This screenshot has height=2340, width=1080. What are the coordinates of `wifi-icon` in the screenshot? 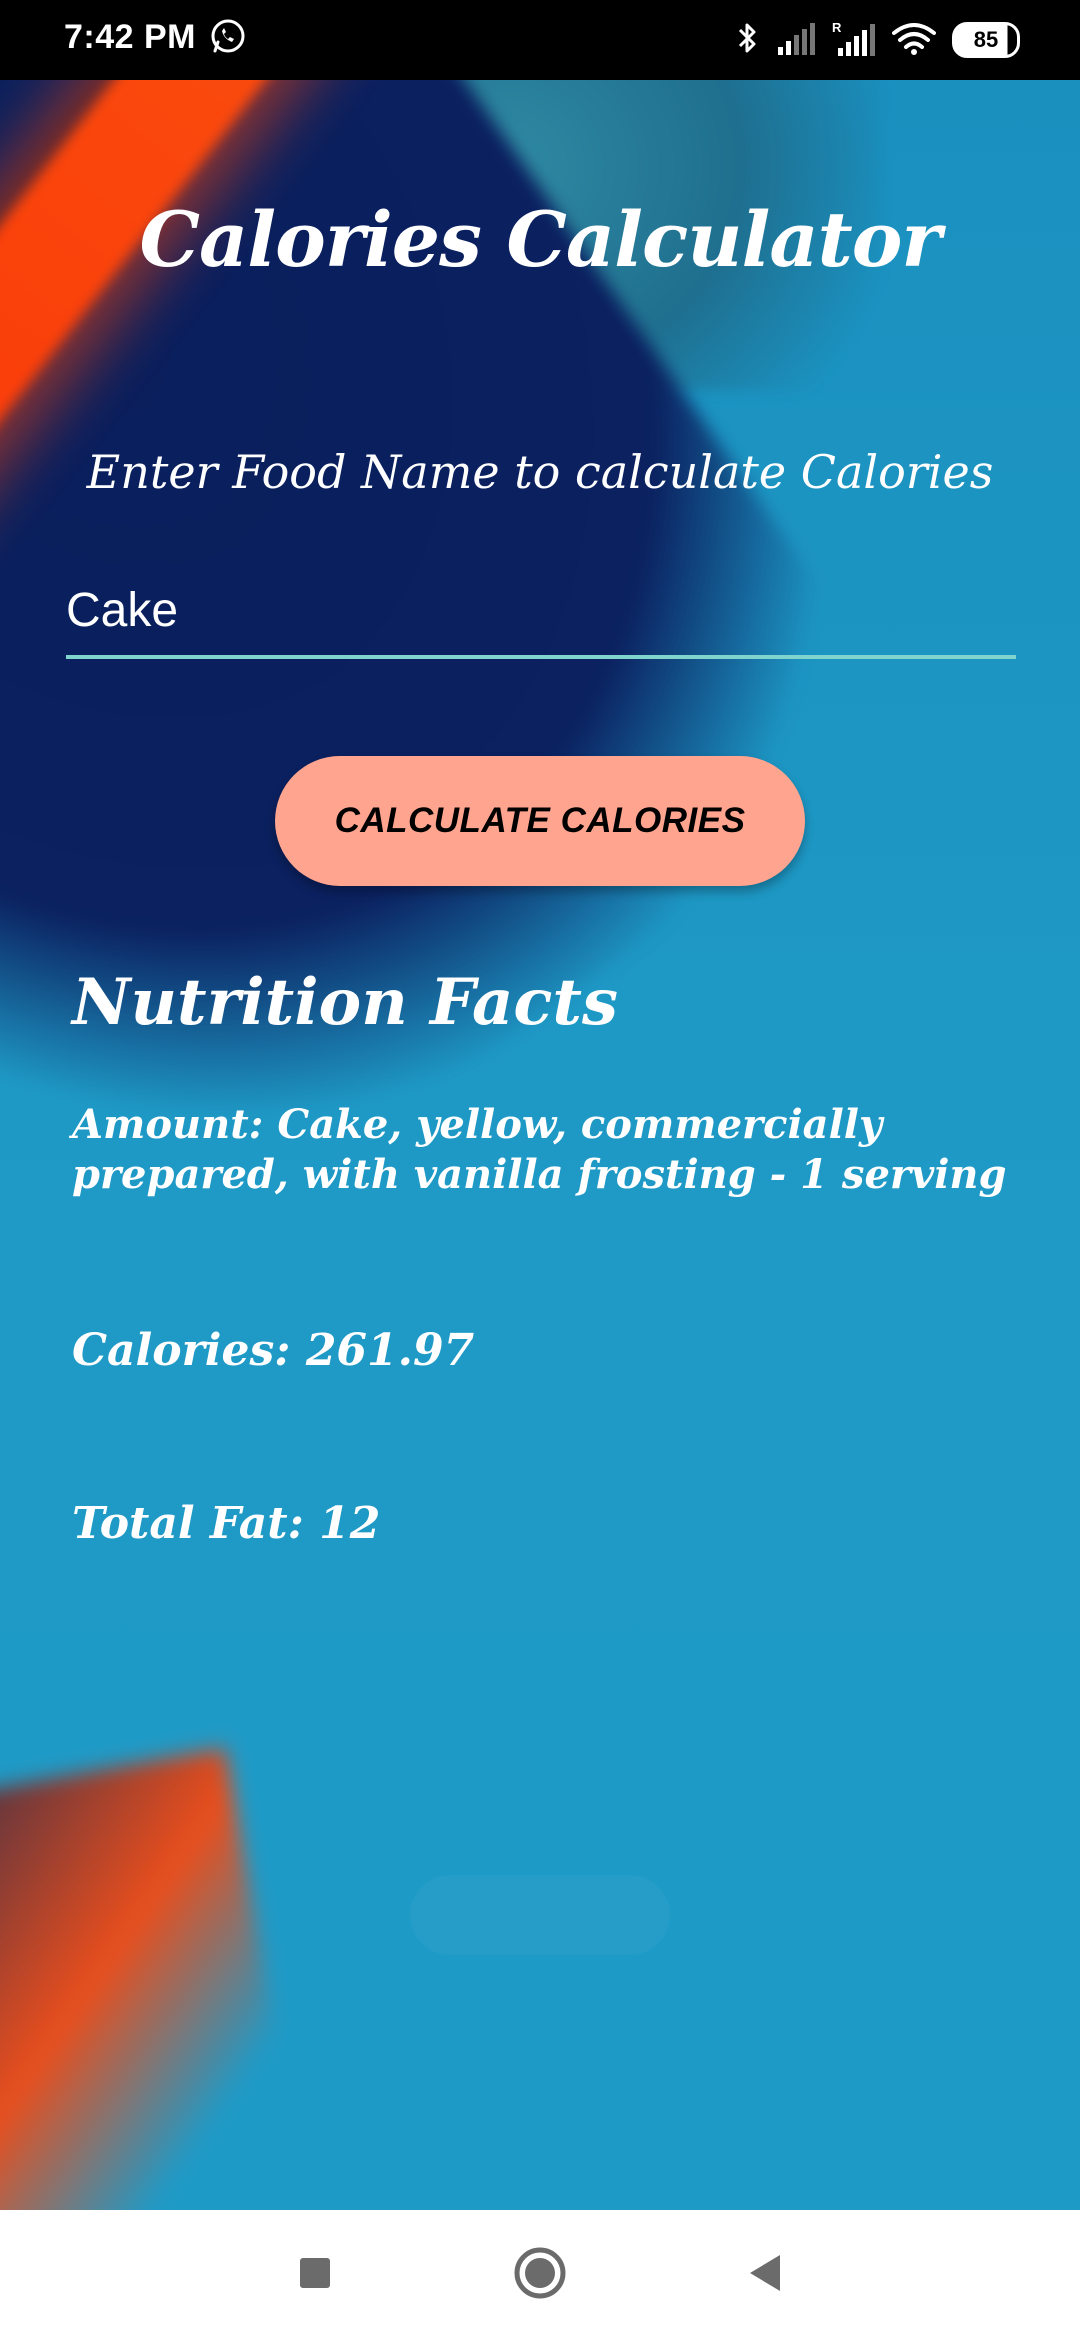 It's located at (914, 40).